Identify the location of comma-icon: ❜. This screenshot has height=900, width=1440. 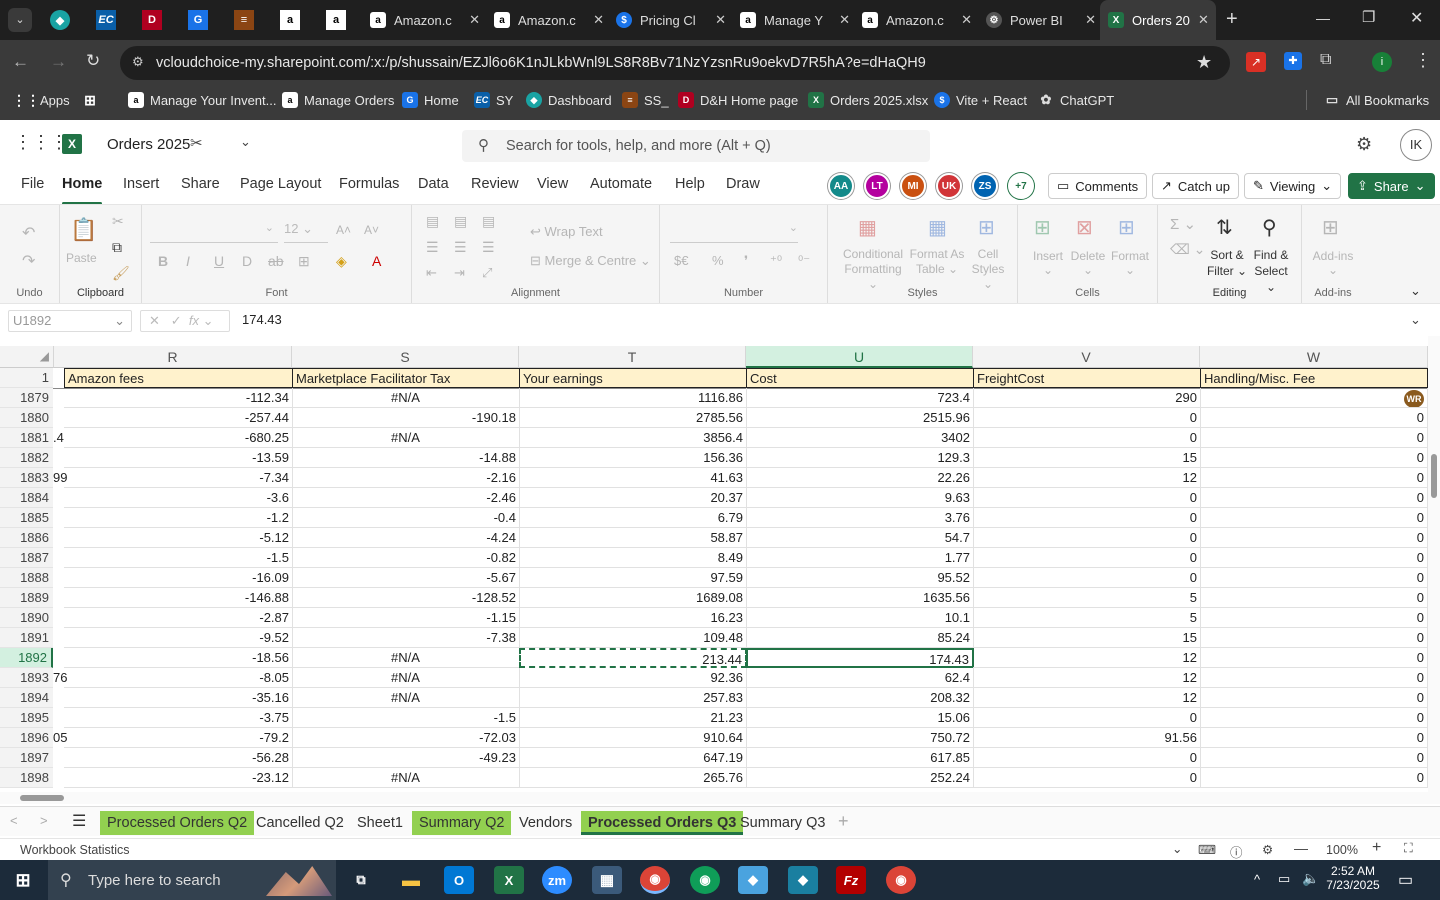
(746, 261).